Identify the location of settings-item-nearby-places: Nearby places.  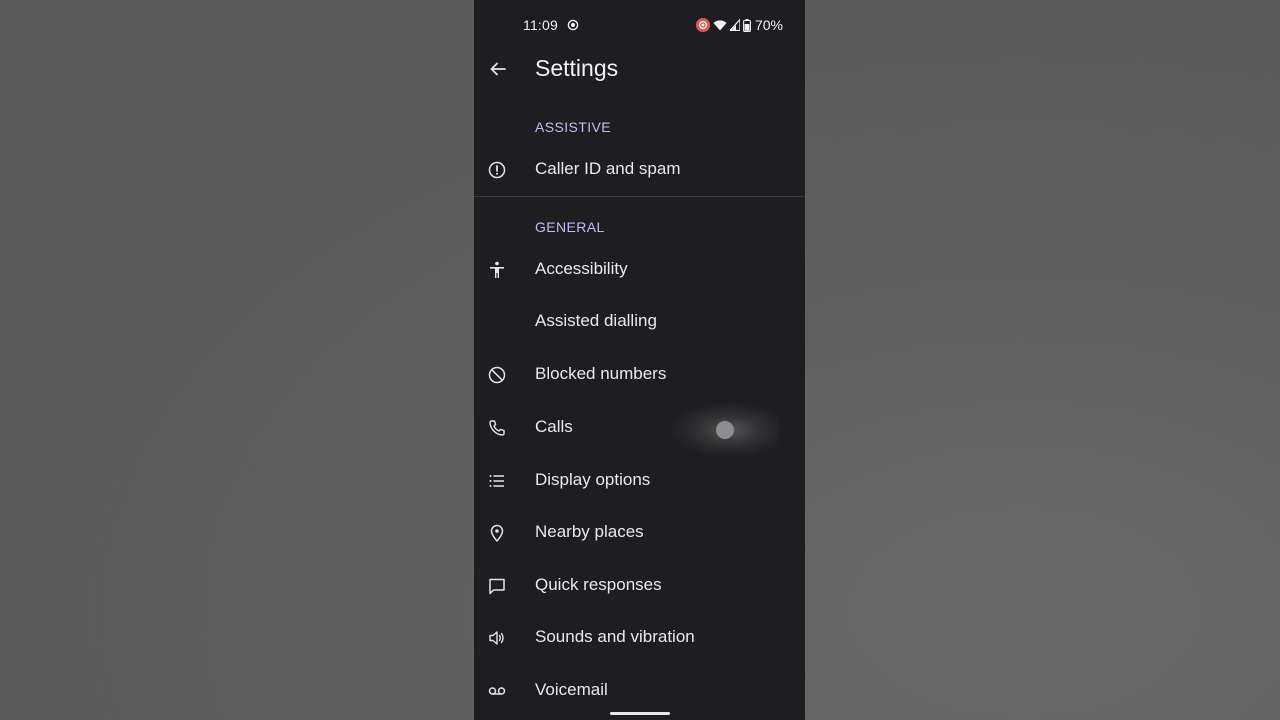
(639, 533).